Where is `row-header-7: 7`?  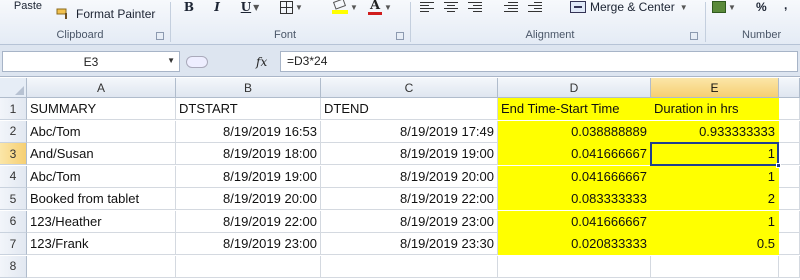 row-header-7: 7 is located at coordinates (13, 244).